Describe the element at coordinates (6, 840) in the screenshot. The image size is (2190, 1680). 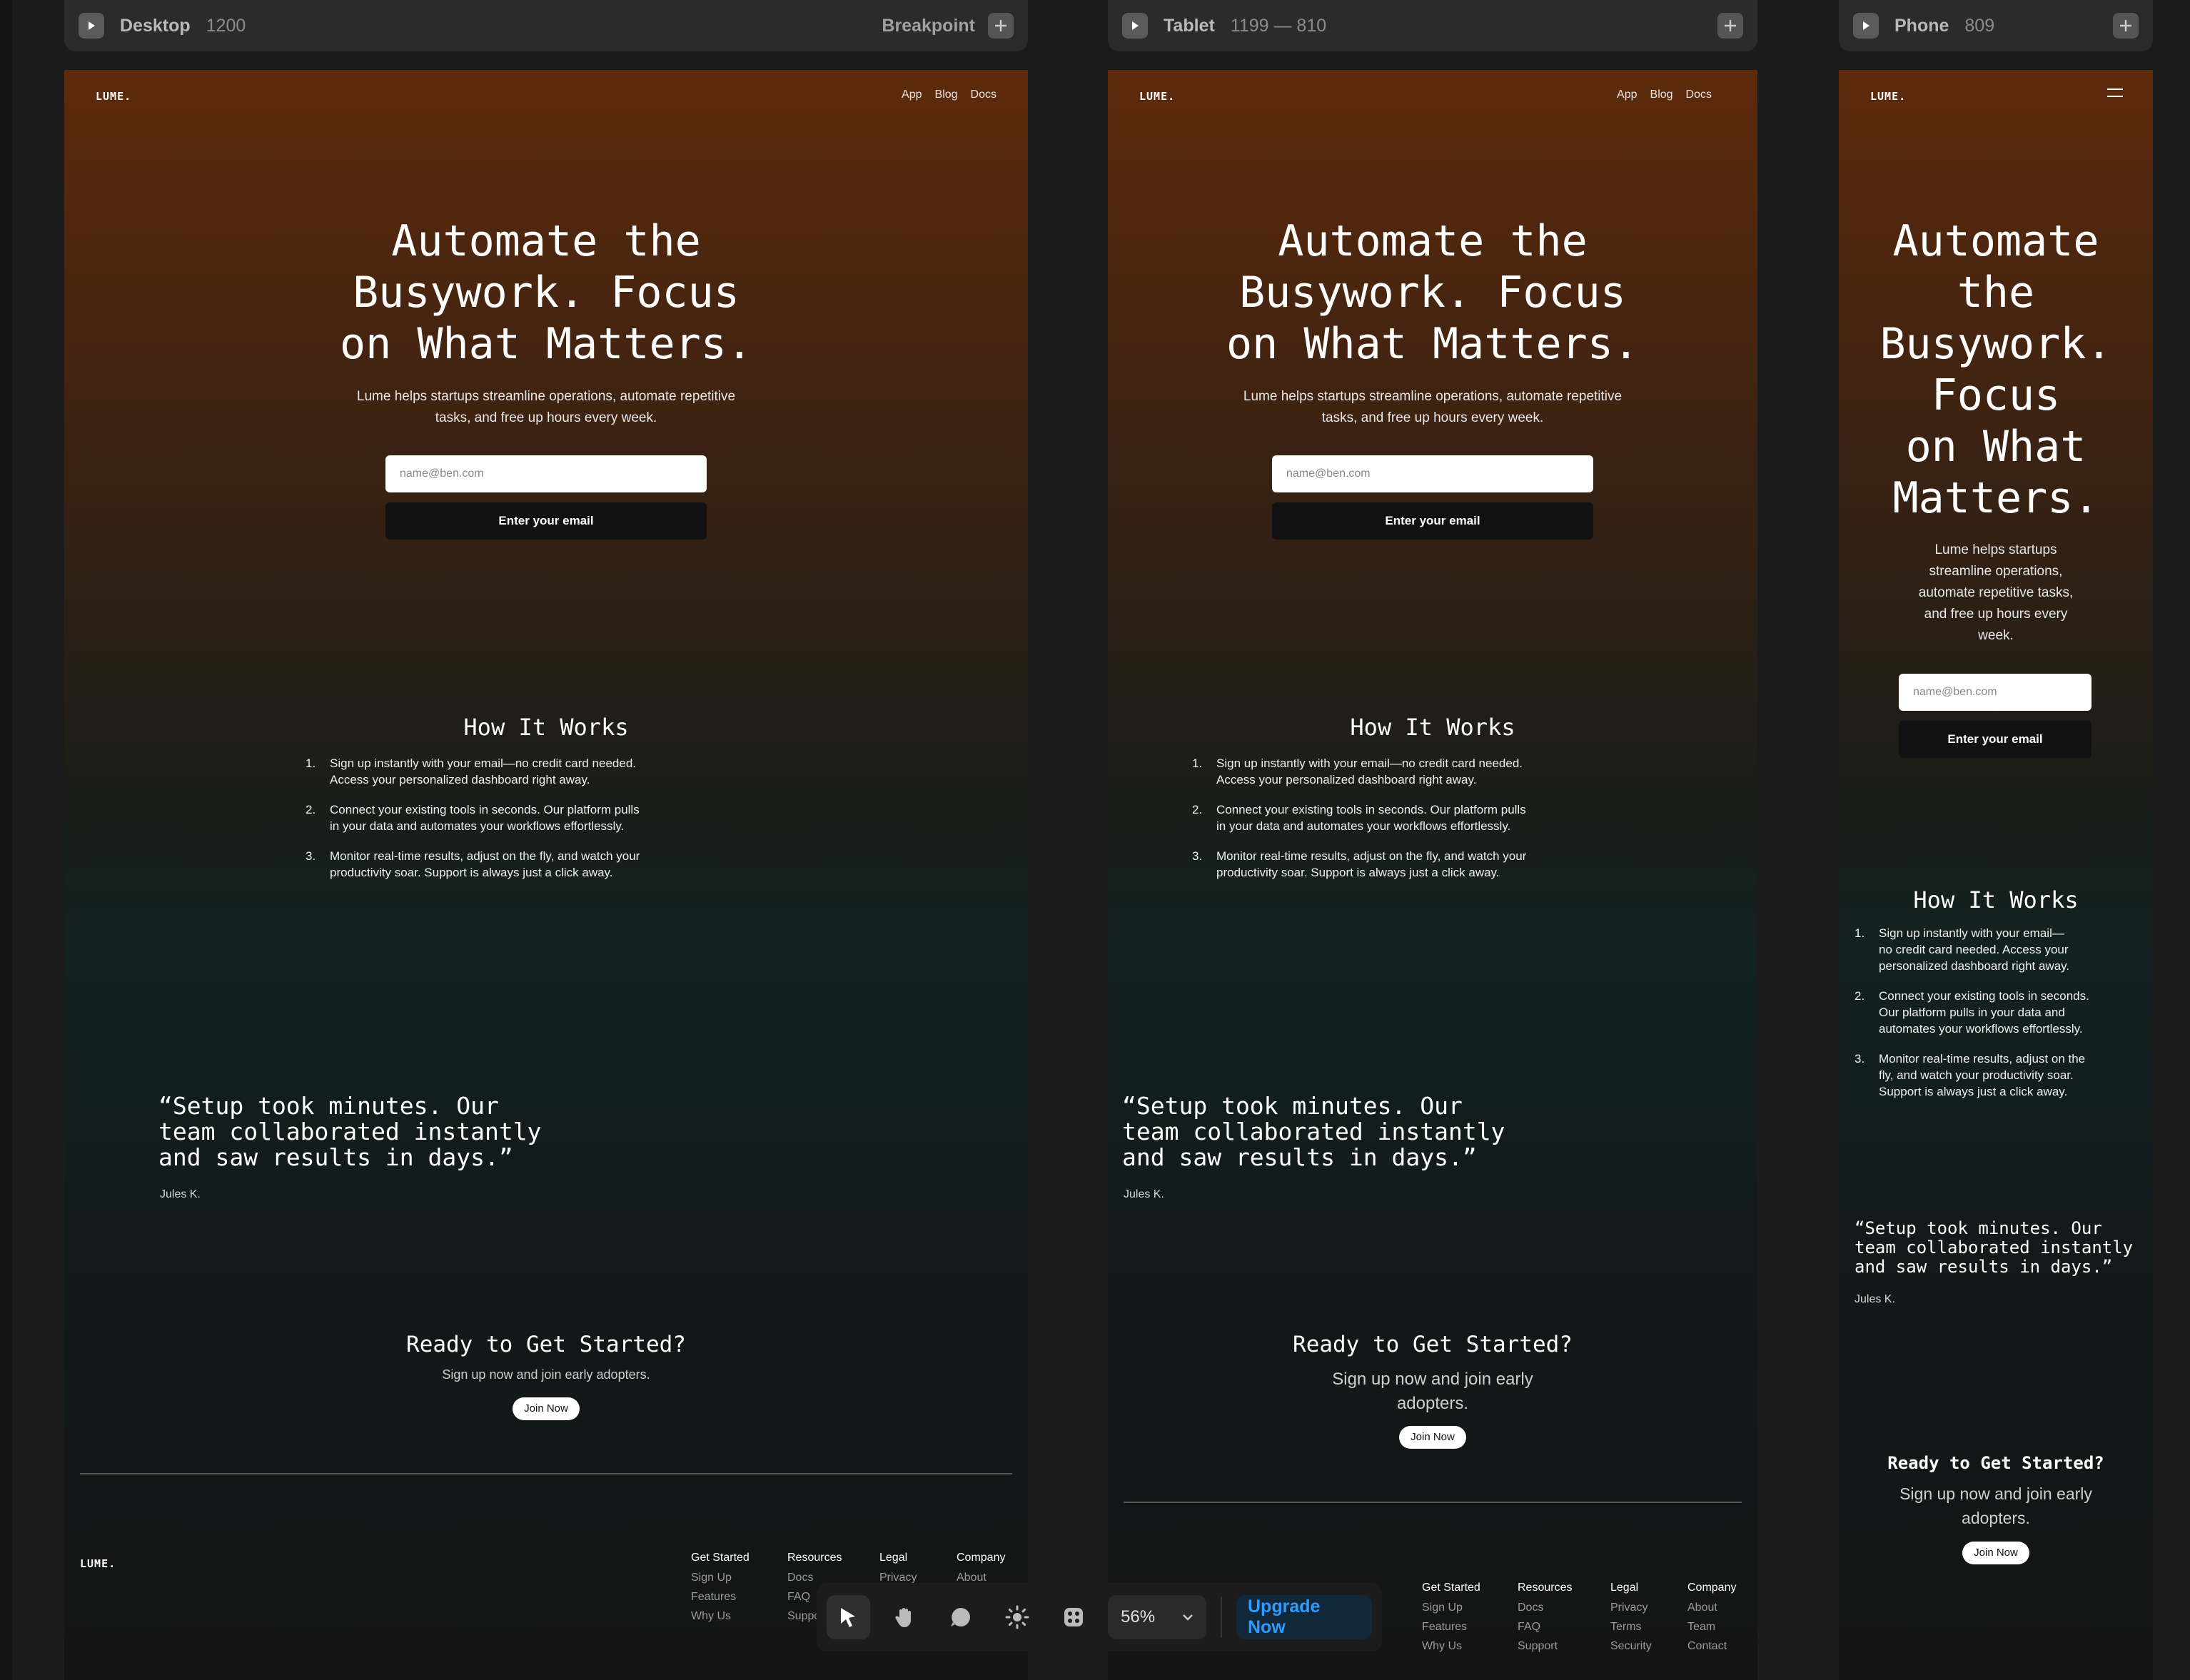
I see `left-edge` at that location.